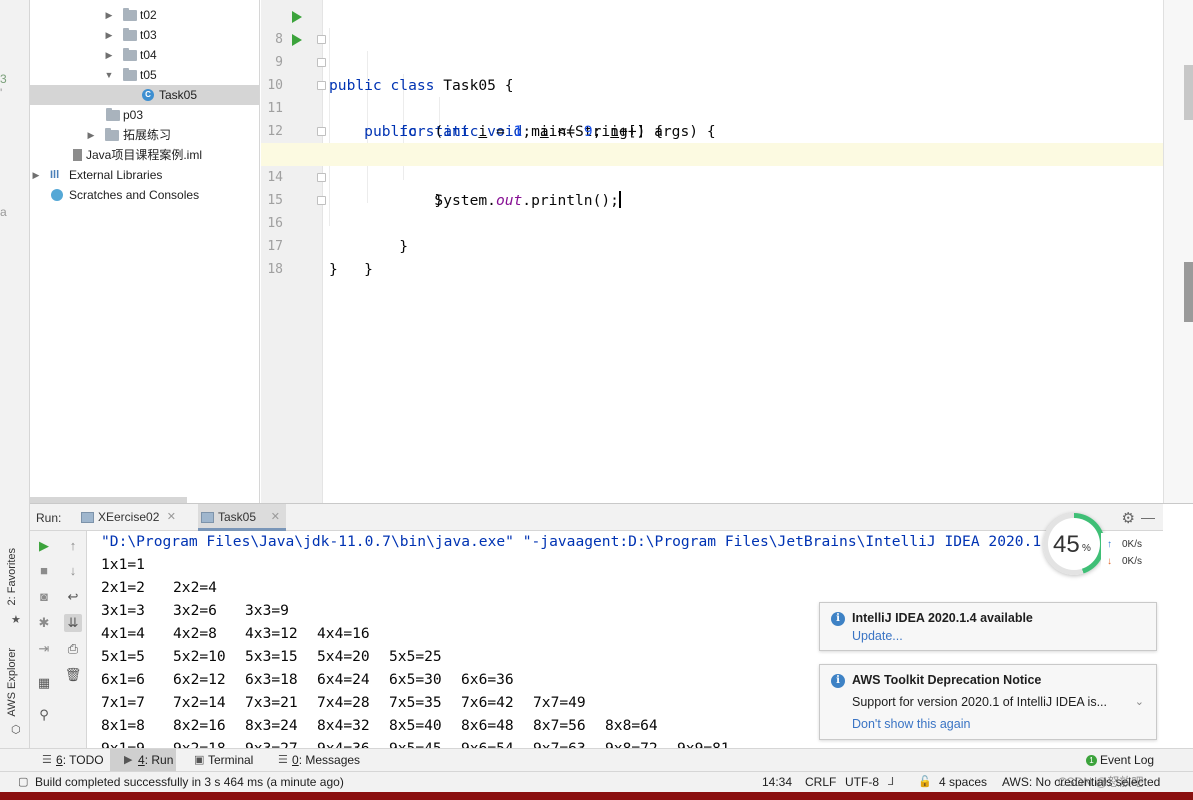  What do you see at coordinates (44, 546) in the screenshot?
I see `rerun-icon: ▶` at bounding box center [44, 546].